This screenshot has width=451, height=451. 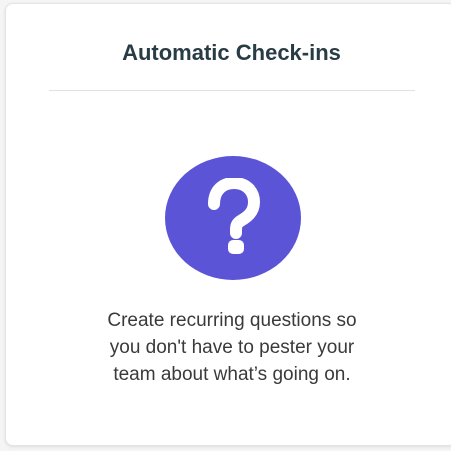 I want to click on card-title: Automatic Check-ins, so click(x=231, y=52).